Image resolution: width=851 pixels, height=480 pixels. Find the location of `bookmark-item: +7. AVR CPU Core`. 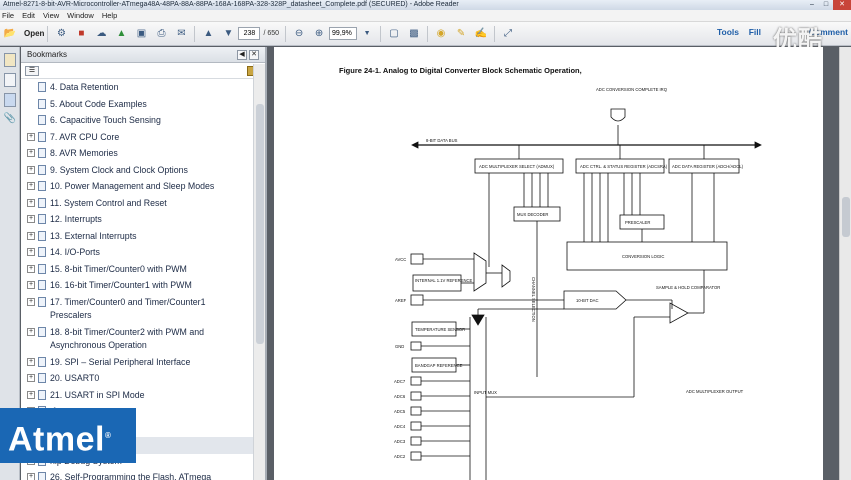

bookmark-item: +7. AVR CPU Core is located at coordinates (137, 138).